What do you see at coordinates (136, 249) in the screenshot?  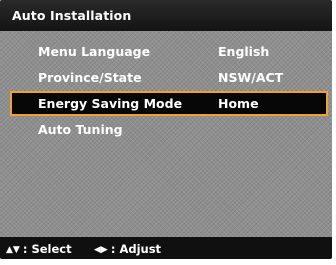 I see `adjust-hint-text: : Adjust` at bounding box center [136, 249].